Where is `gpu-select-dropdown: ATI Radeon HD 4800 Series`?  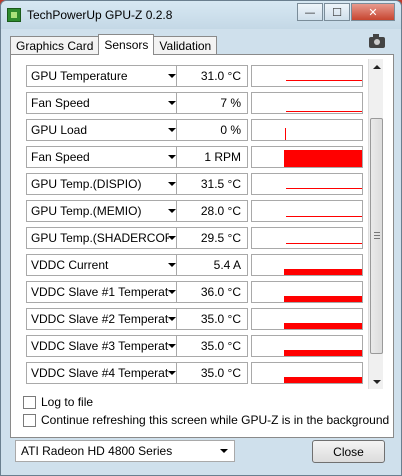 gpu-select-dropdown: ATI Radeon HD 4800 Series is located at coordinates (125, 451).